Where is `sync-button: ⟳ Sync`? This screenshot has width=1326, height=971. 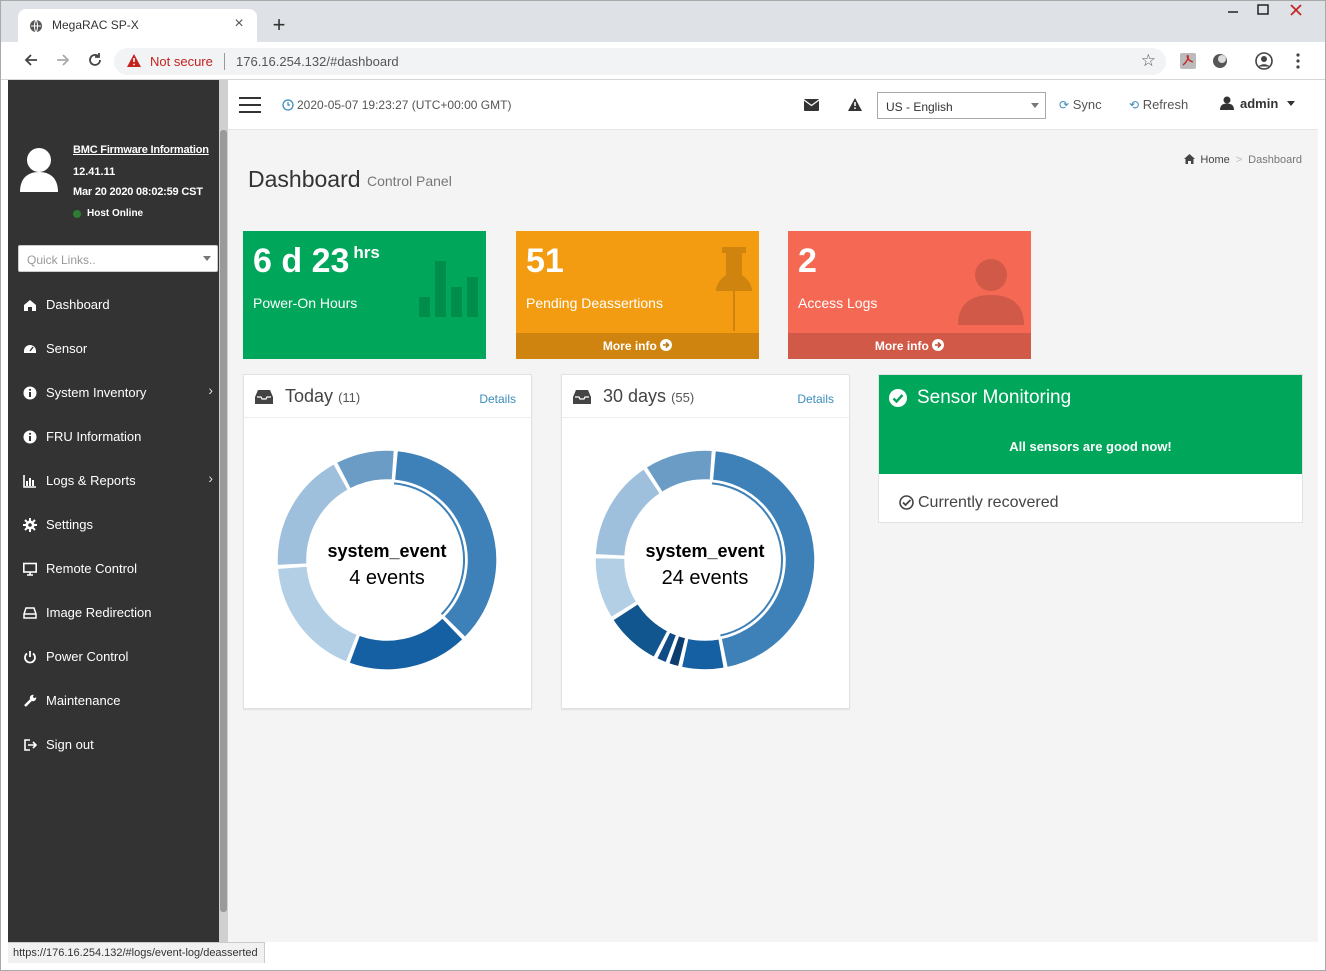 sync-button: ⟳ Sync is located at coordinates (1080, 104).